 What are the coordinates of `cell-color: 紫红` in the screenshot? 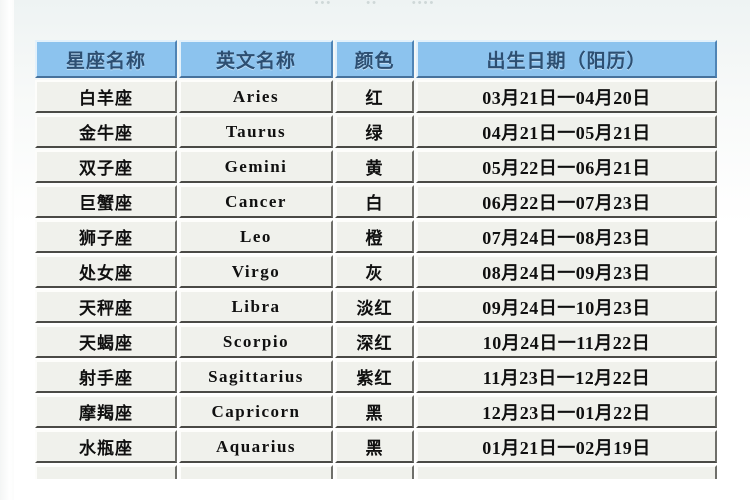 It's located at (374, 376).